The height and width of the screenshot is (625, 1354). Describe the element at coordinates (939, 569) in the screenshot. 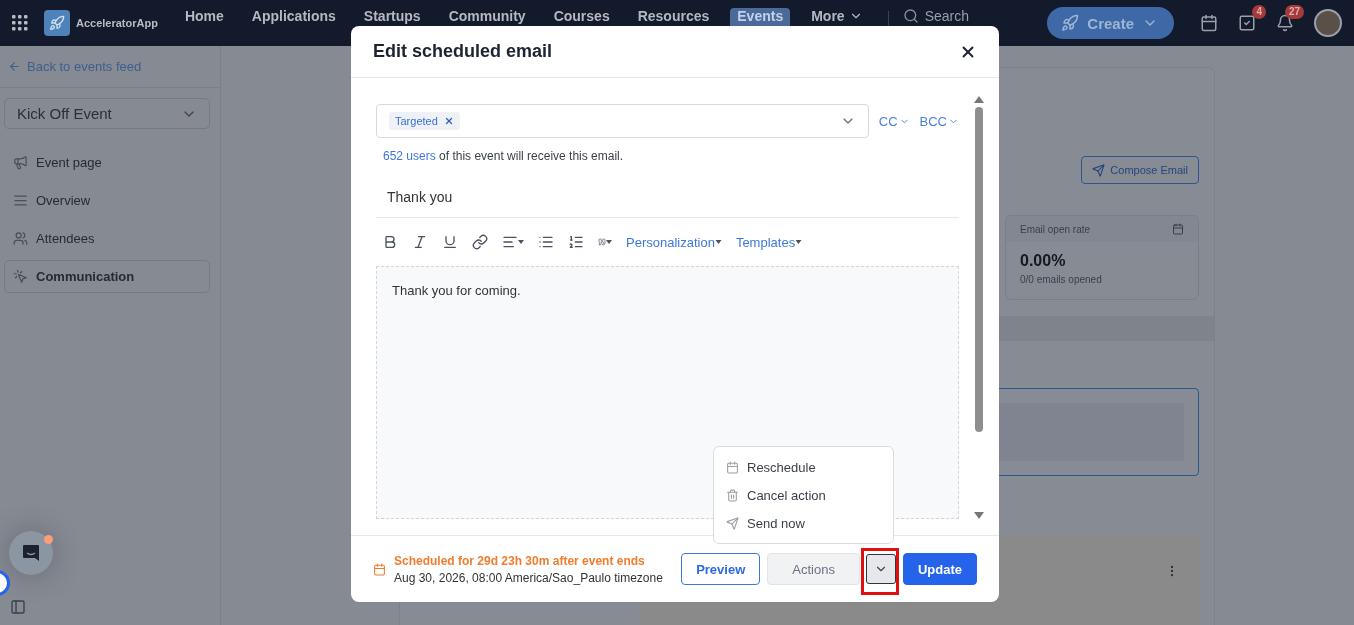

I see `update-button: Update` at that location.